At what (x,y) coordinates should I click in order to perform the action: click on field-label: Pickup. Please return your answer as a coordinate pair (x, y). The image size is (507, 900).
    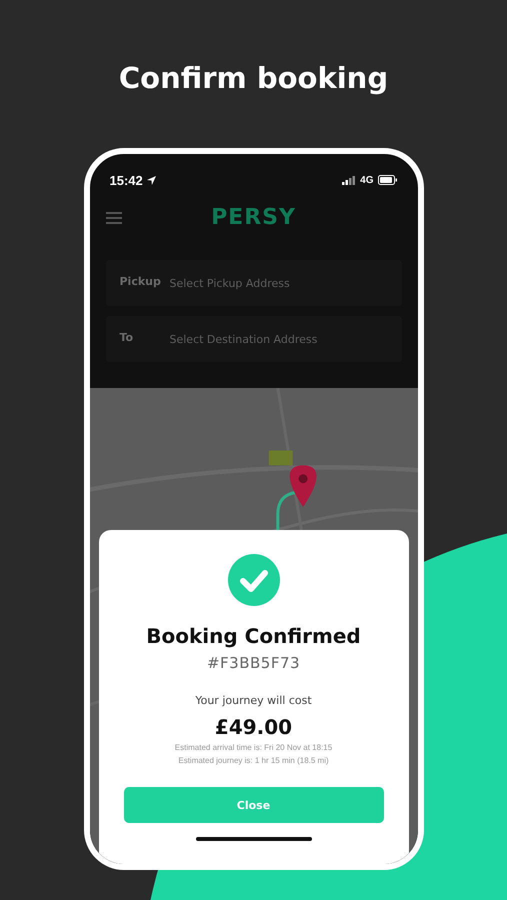
    Looking at the image, I should click on (140, 281).